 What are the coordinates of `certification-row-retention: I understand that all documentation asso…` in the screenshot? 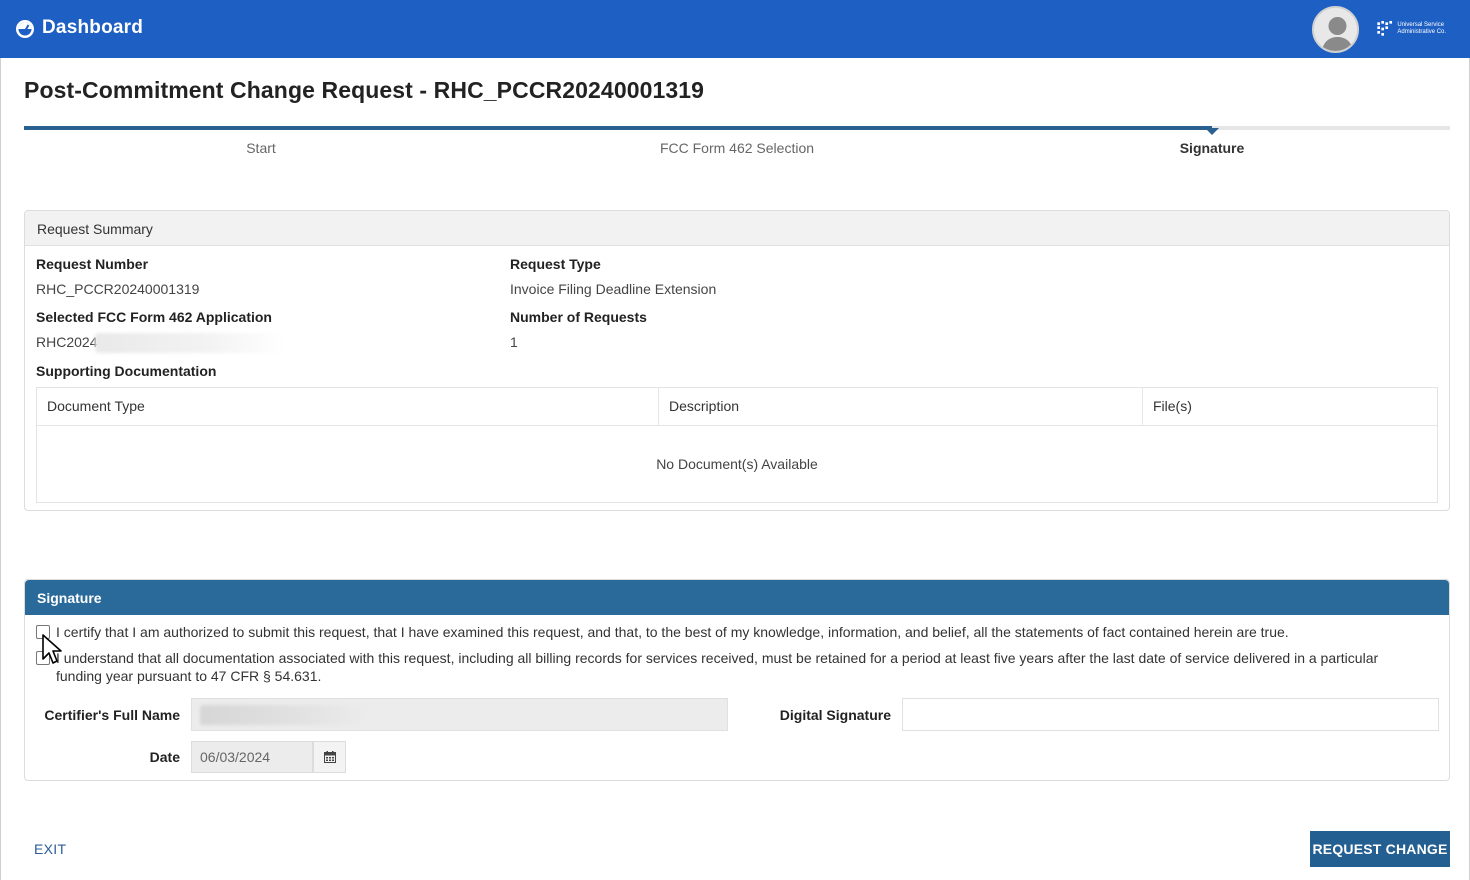 It's located at (736, 668).